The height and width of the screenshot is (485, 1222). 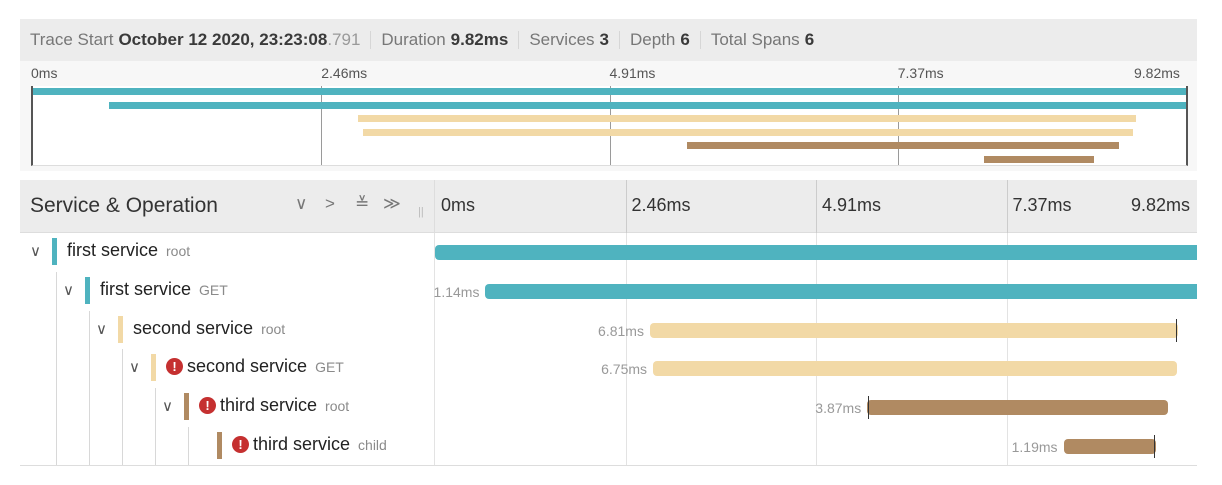 I want to click on span-row: ∨! second service GET 6.75ms, so click(x=608, y=369).